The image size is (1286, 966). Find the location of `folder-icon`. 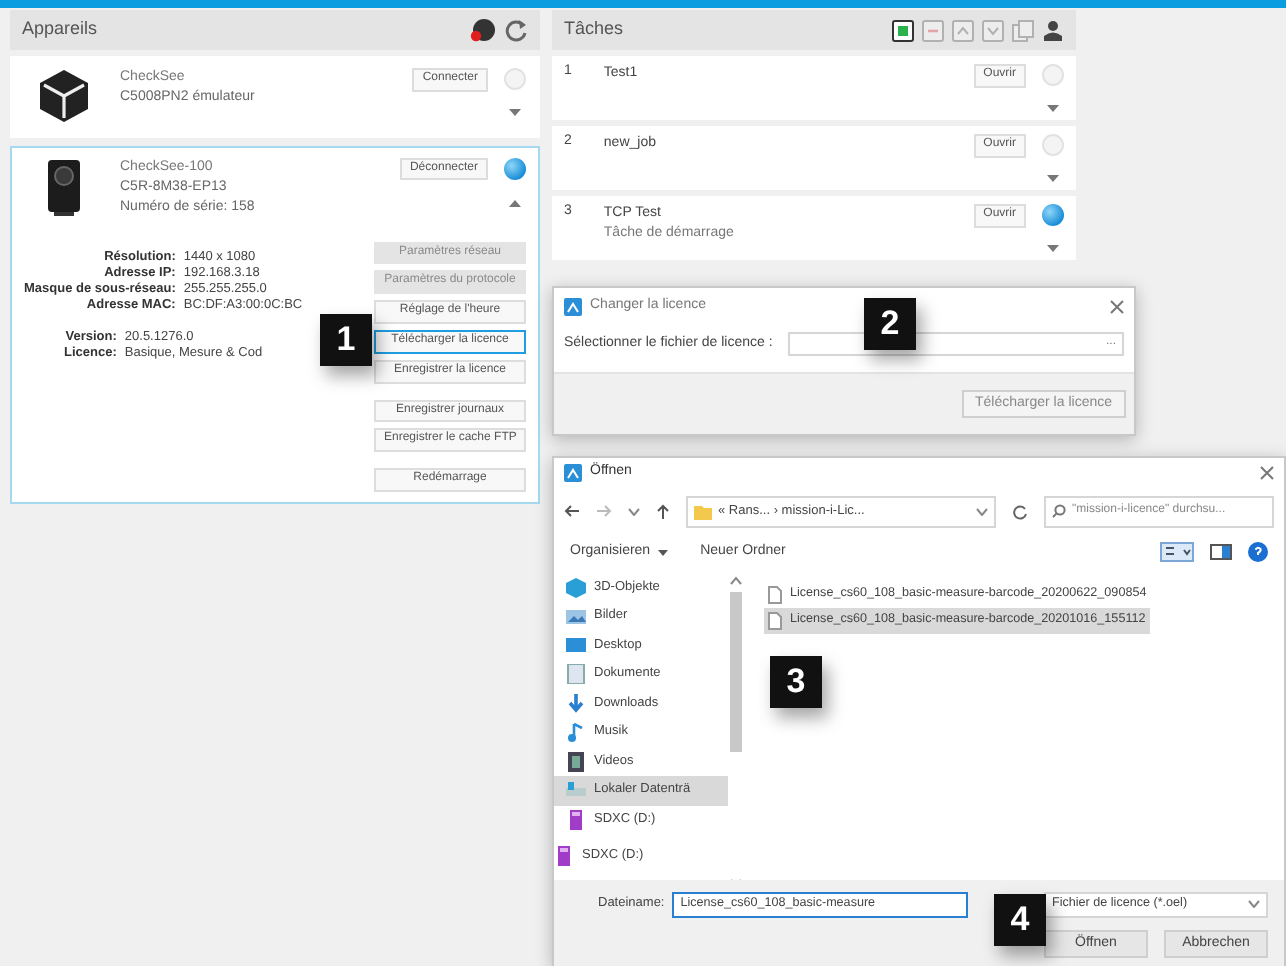

folder-icon is located at coordinates (703, 511).